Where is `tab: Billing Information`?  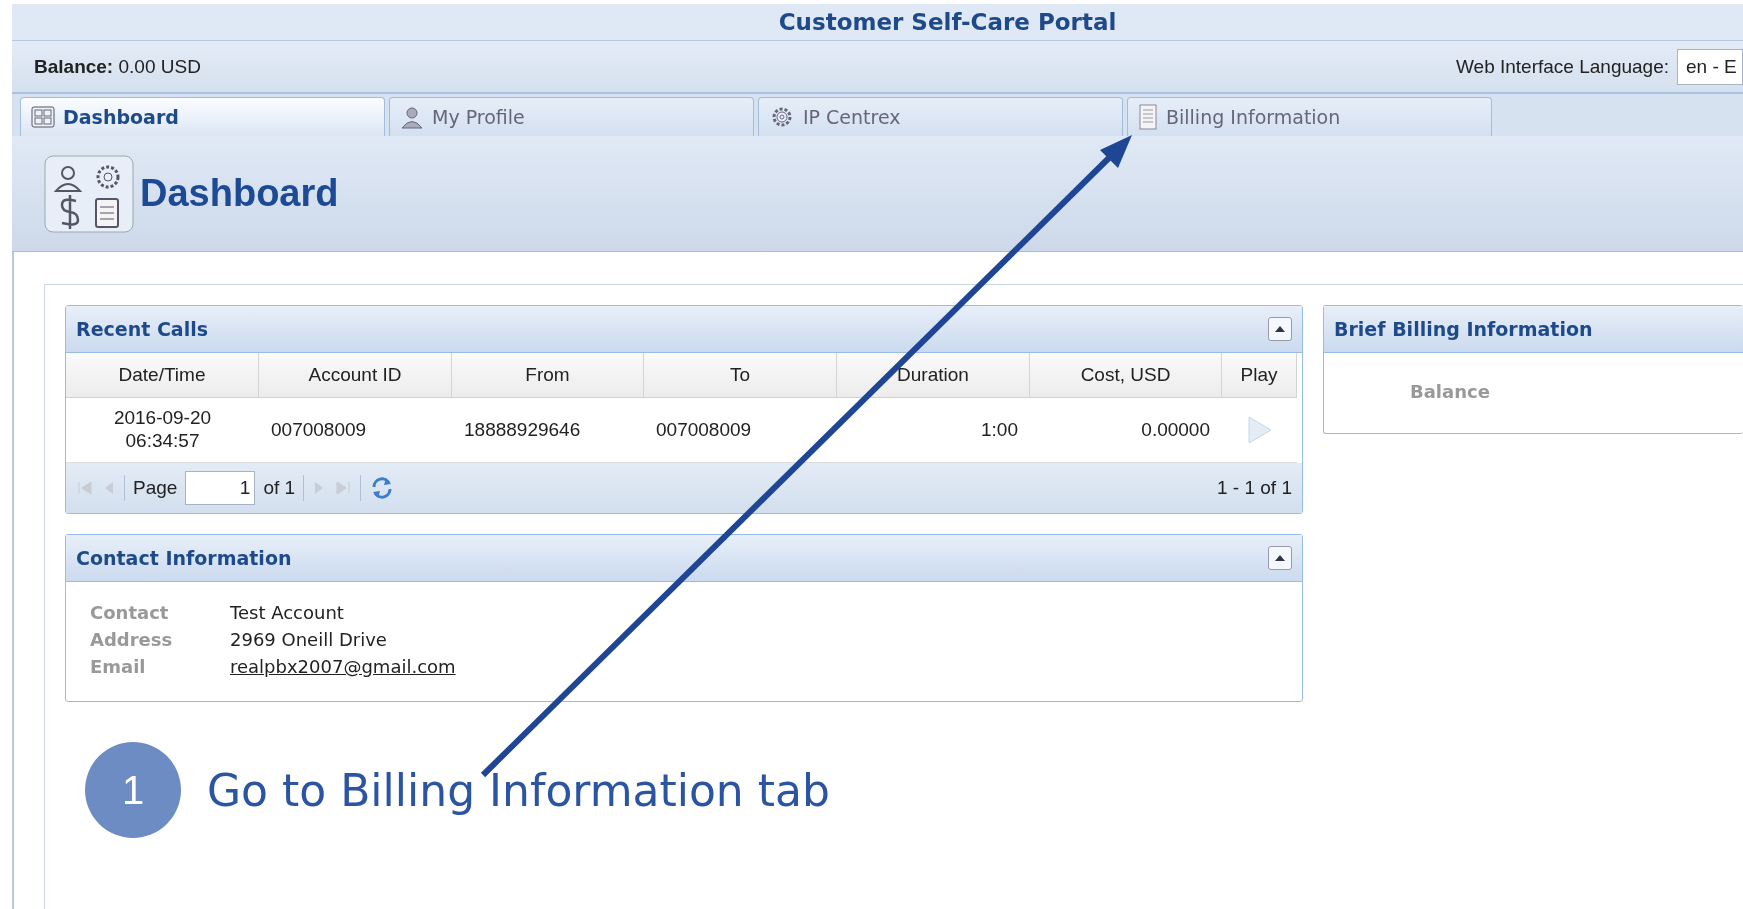 tab: Billing Information is located at coordinates (1309, 116).